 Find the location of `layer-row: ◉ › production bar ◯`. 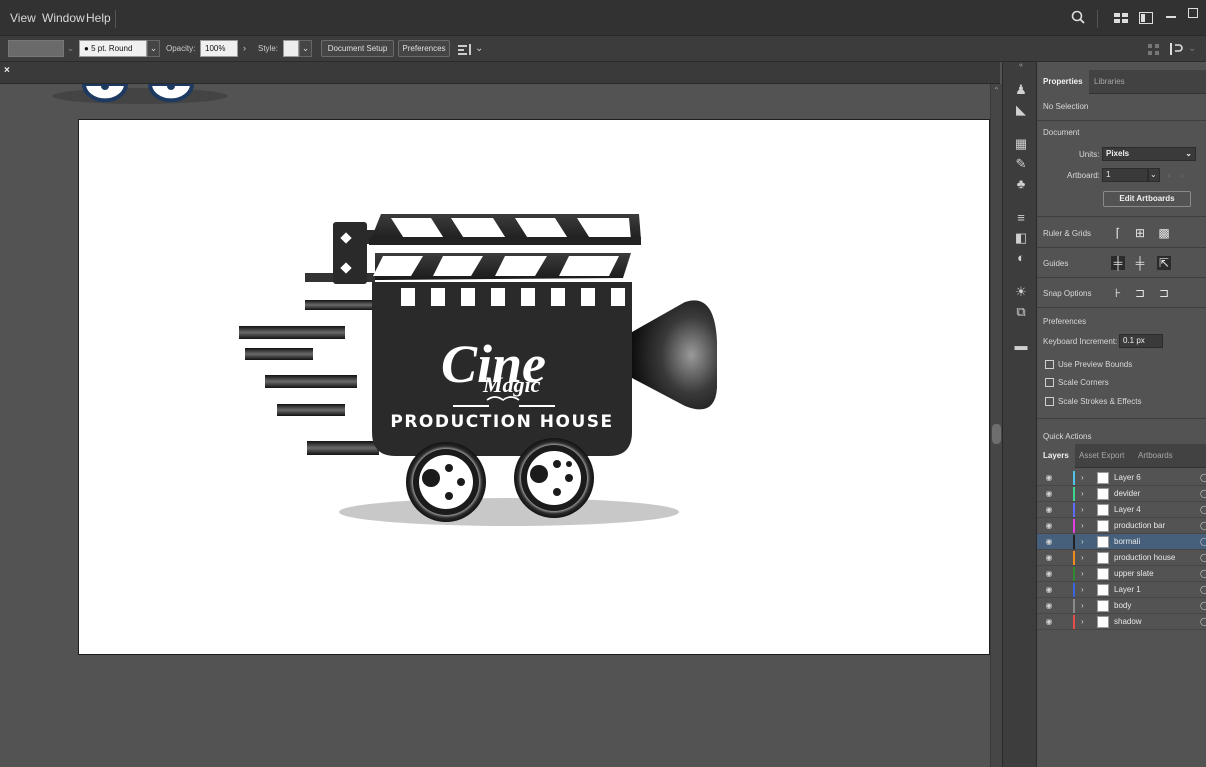

layer-row: ◉ › production bar ◯ is located at coordinates (1121, 526).